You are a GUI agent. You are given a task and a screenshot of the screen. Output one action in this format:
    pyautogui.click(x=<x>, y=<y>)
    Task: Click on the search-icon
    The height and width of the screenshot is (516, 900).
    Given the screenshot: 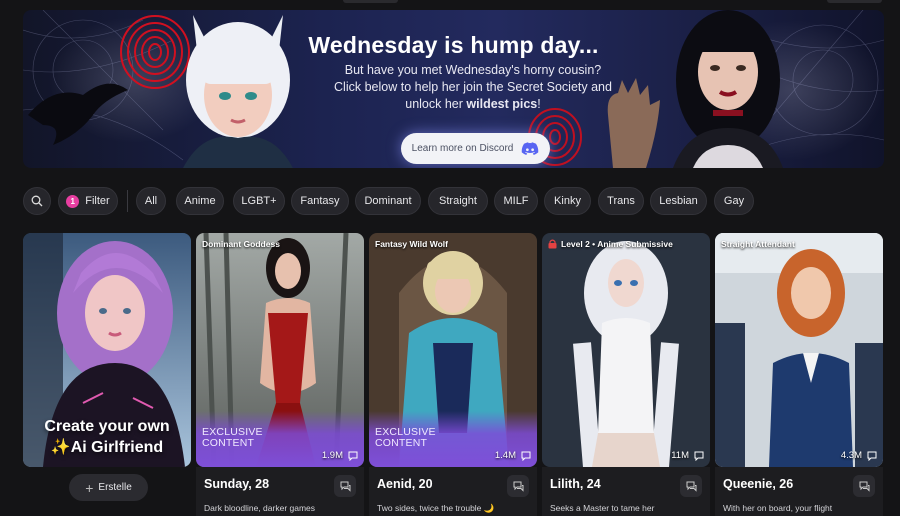 What is the action you would take?
    pyautogui.click(x=37, y=201)
    